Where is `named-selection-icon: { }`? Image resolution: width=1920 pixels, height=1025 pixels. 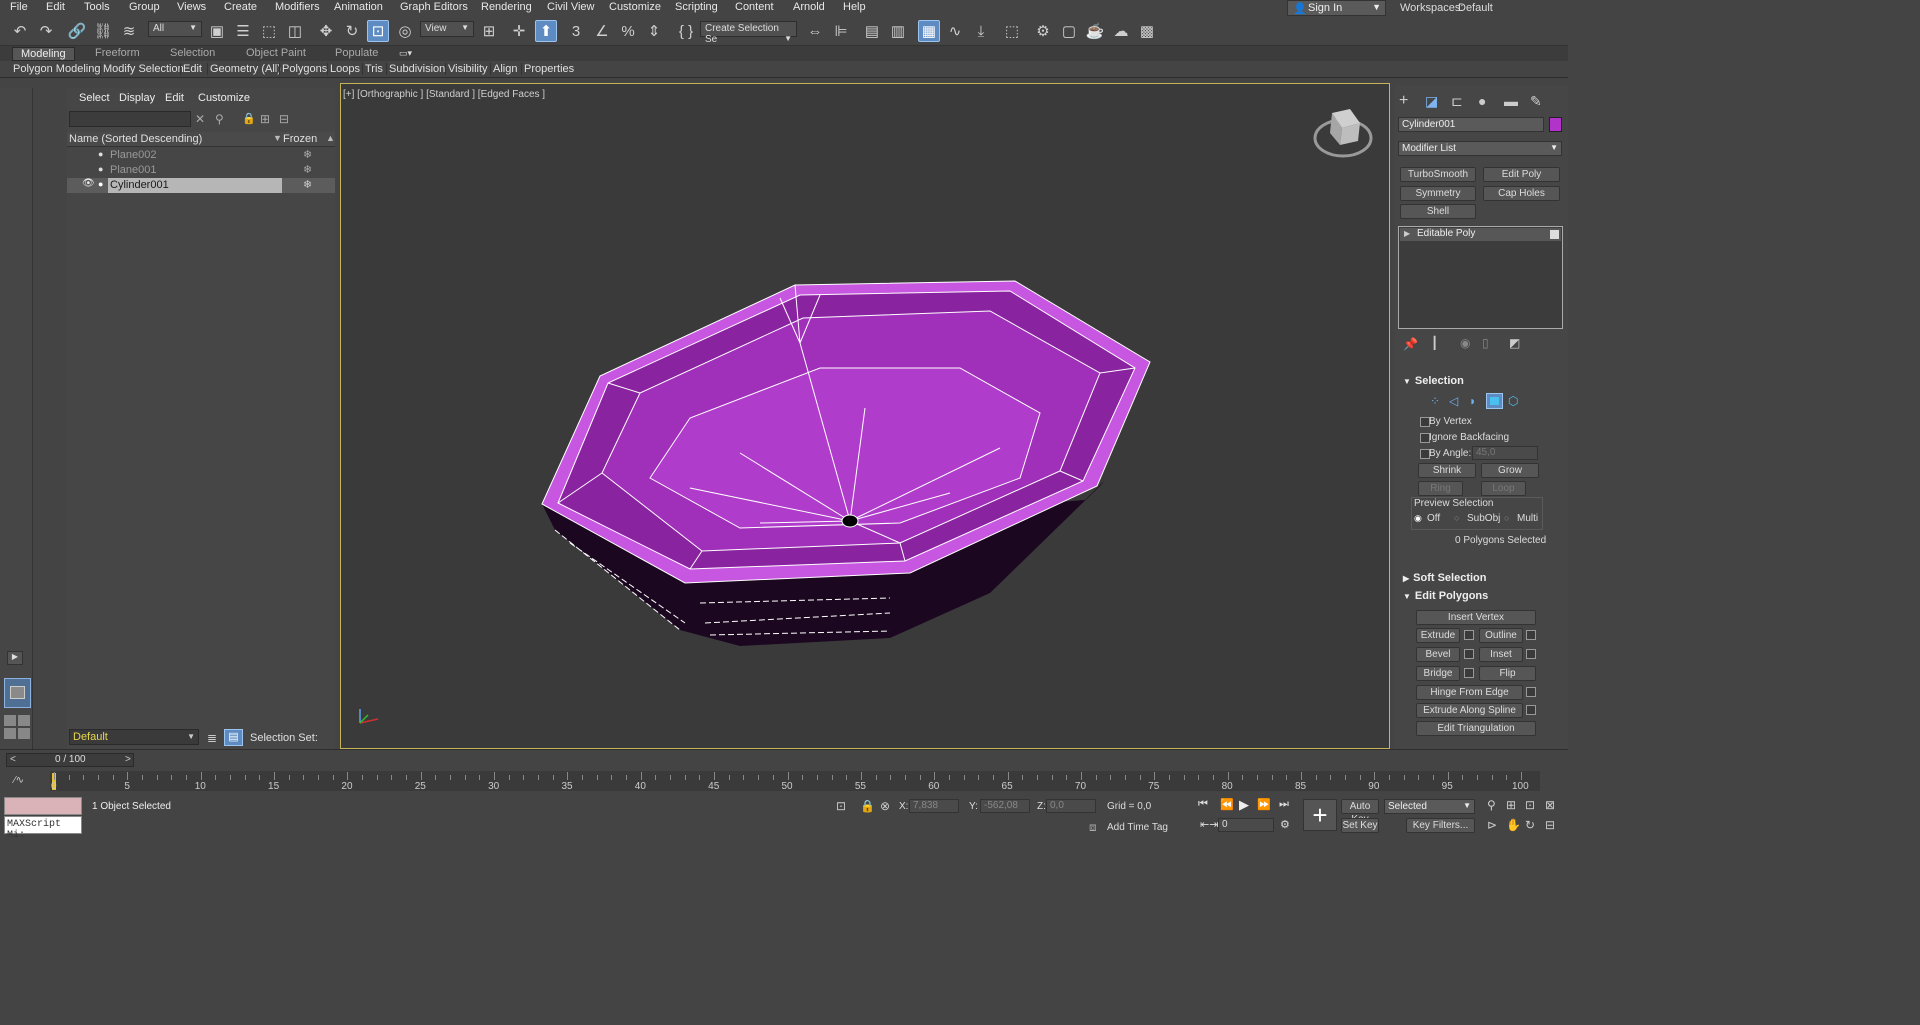 named-selection-icon: { } is located at coordinates (686, 31).